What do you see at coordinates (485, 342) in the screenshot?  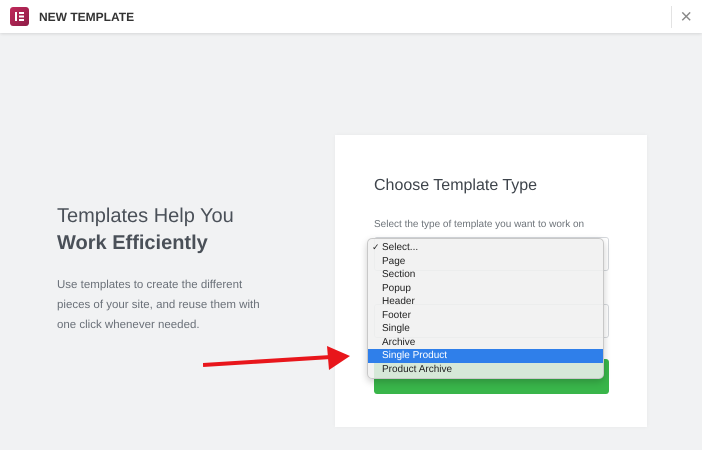 I see `dropdown-option: Archive` at bounding box center [485, 342].